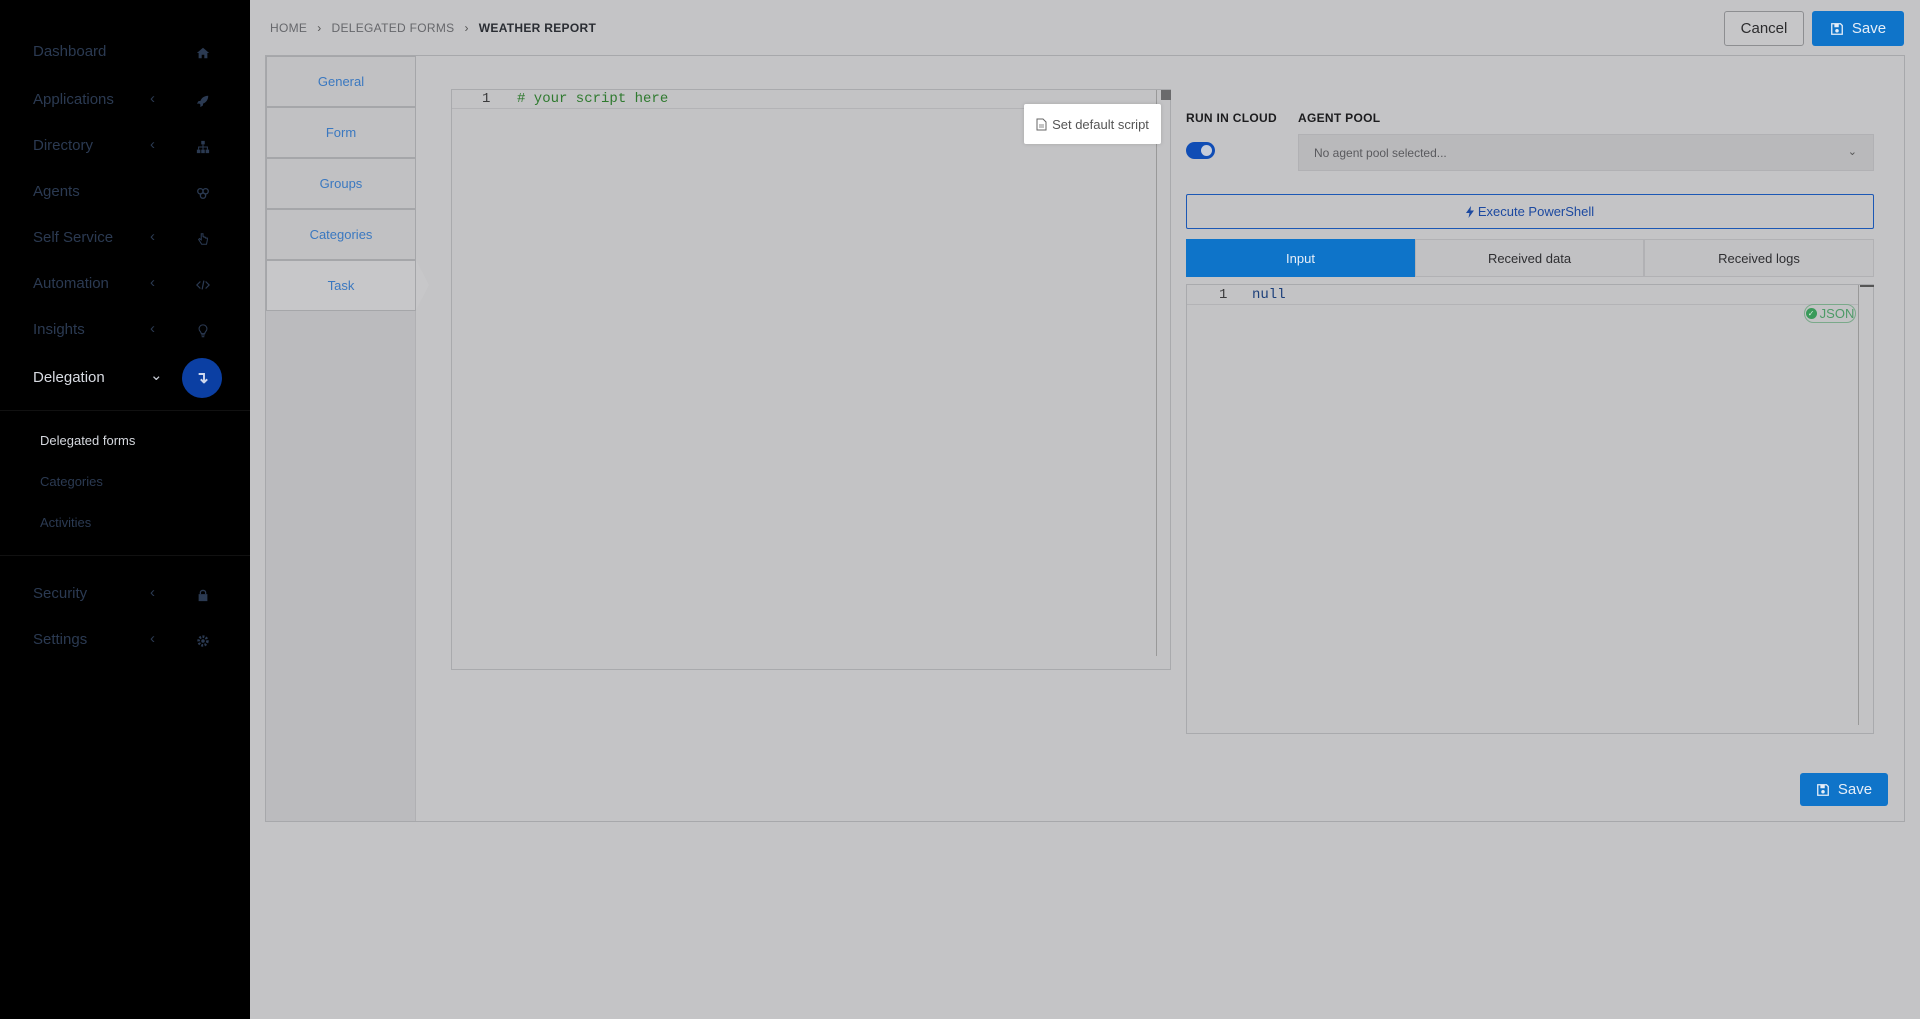  Describe the element at coordinates (1469, 211) in the screenshot. I see `bolt-icon` at that location.